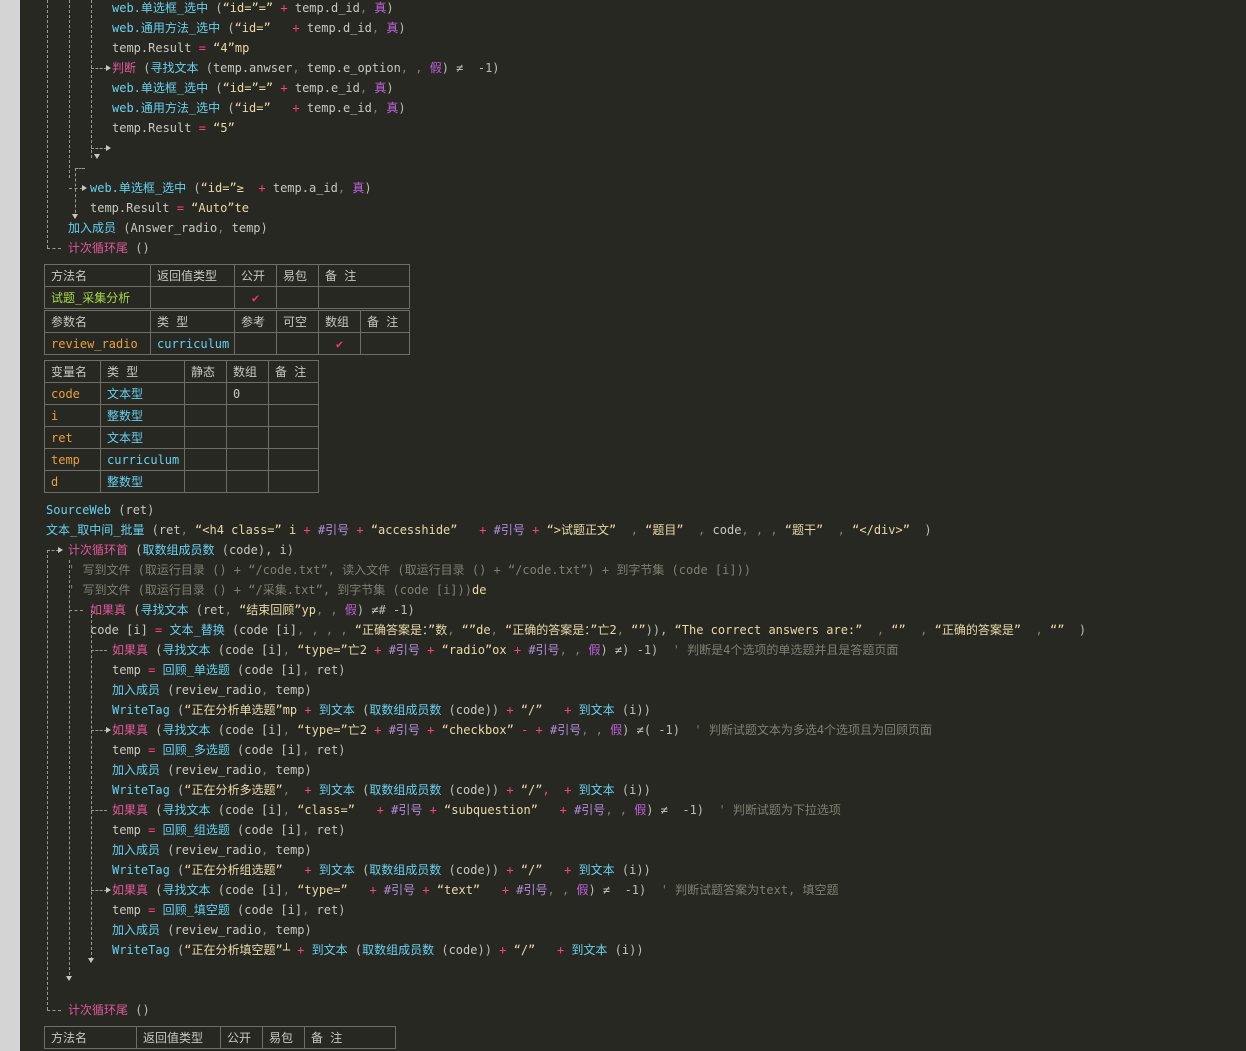  Describe the element at coordinates (192, 275) in the screenshot. I see `method-header-return: 返回值类型` at that location.